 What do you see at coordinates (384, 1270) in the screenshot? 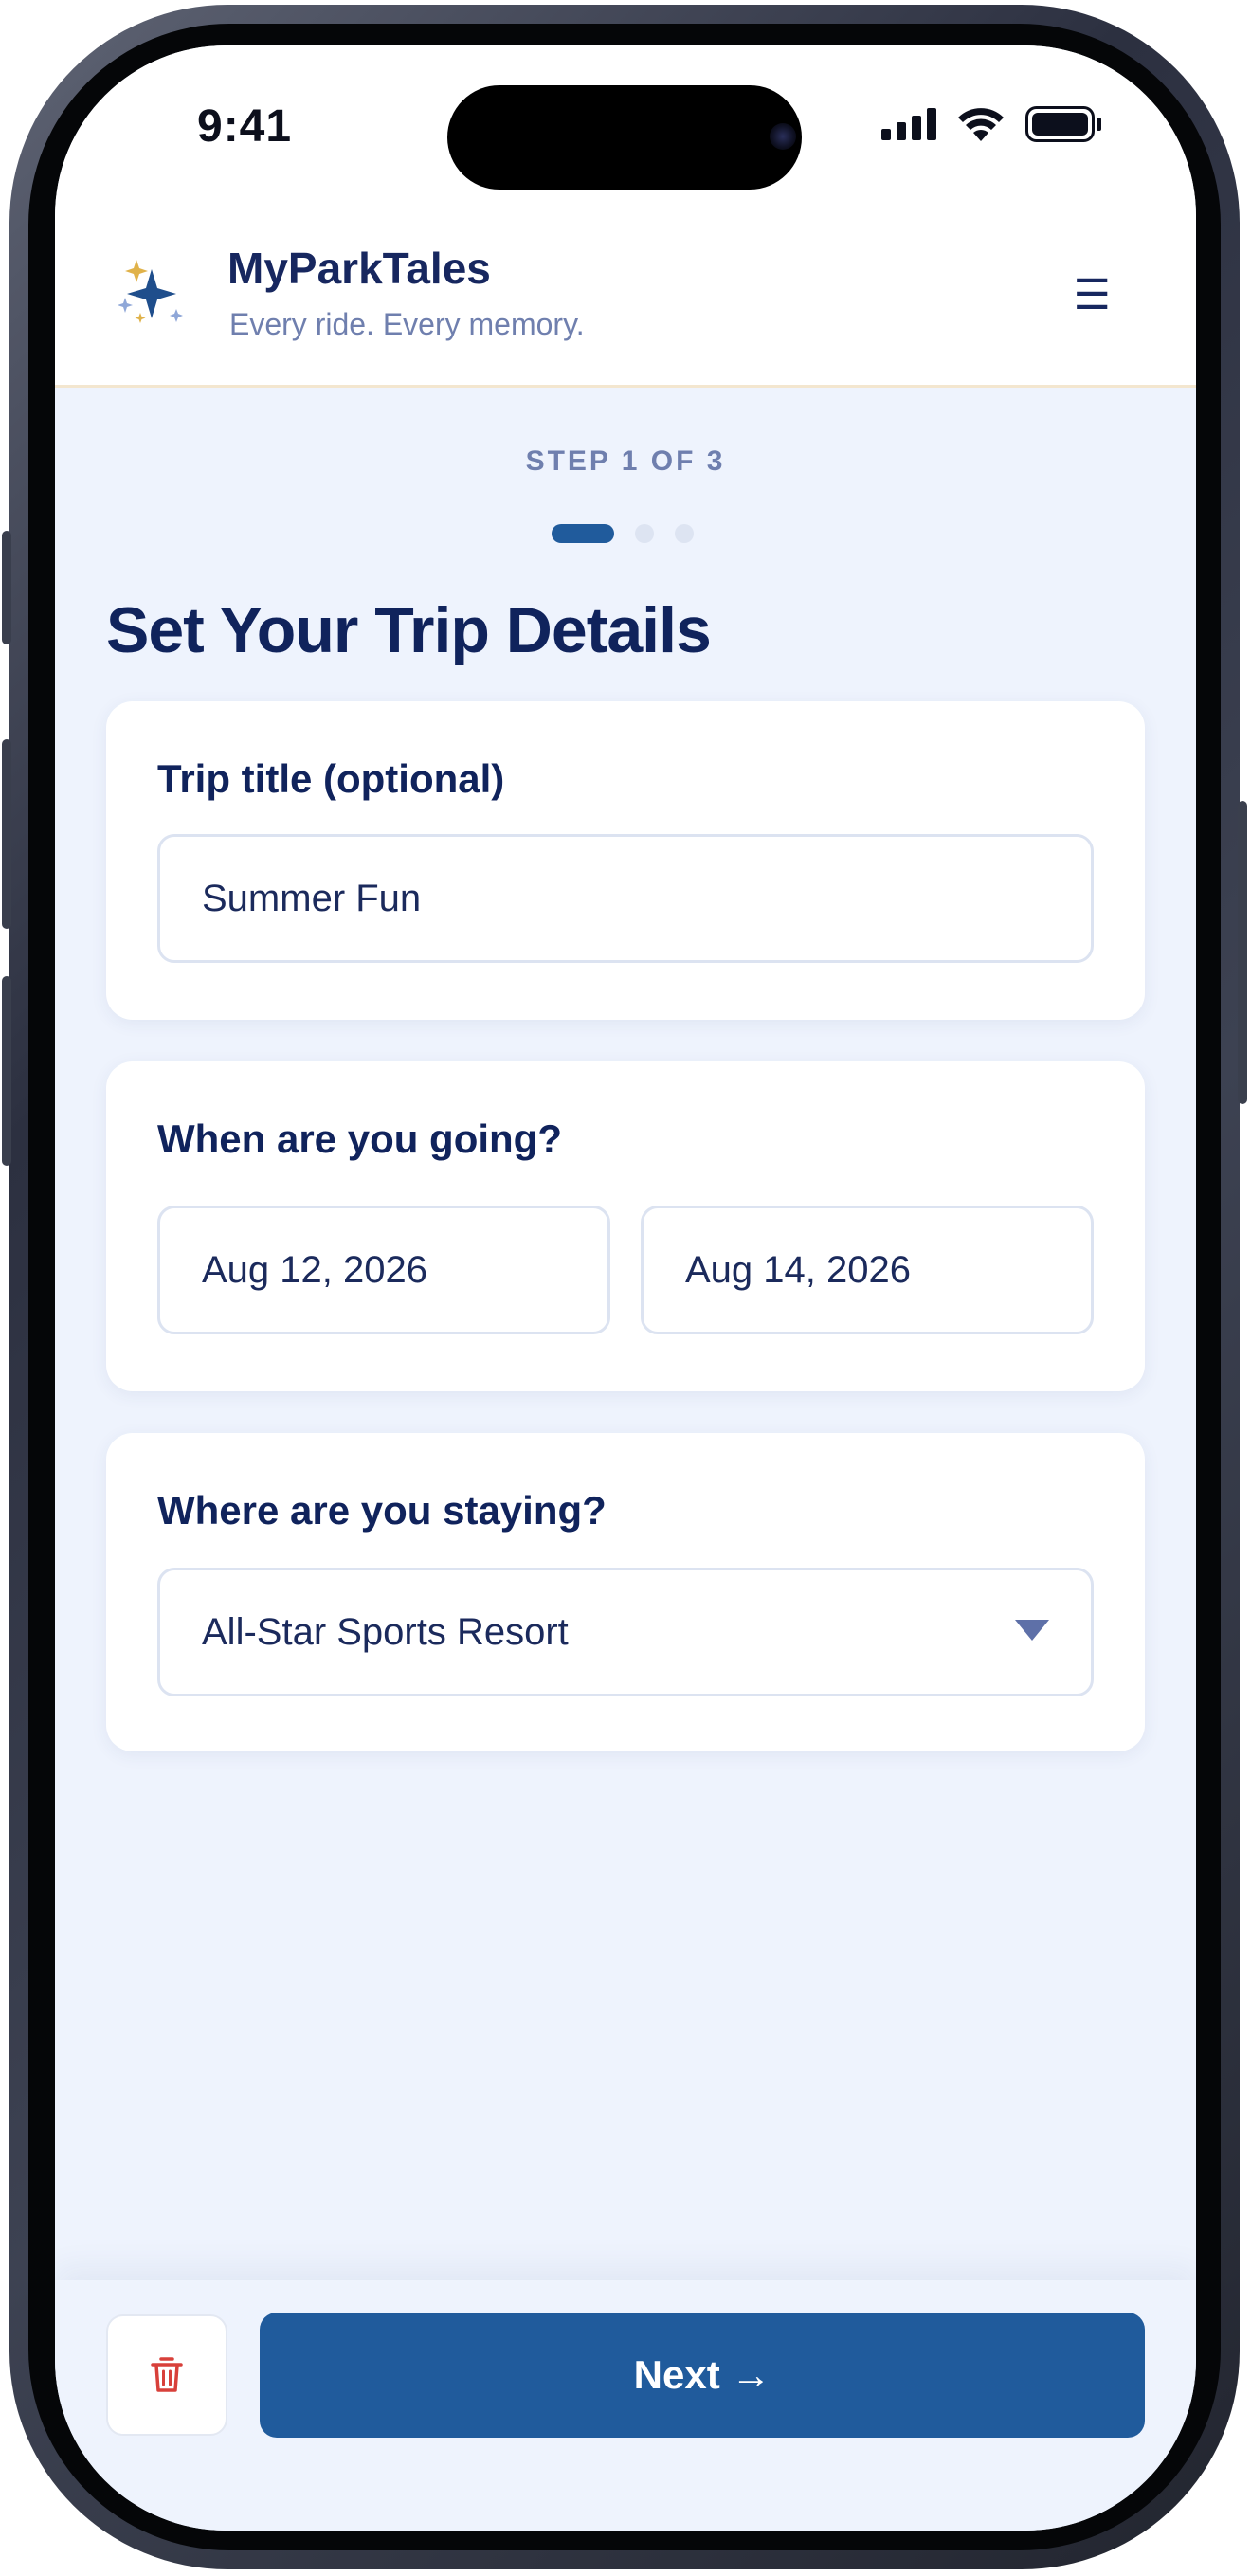
I see `start-date-field: Aug 12, 2026` at bounding box center [384, 1270].